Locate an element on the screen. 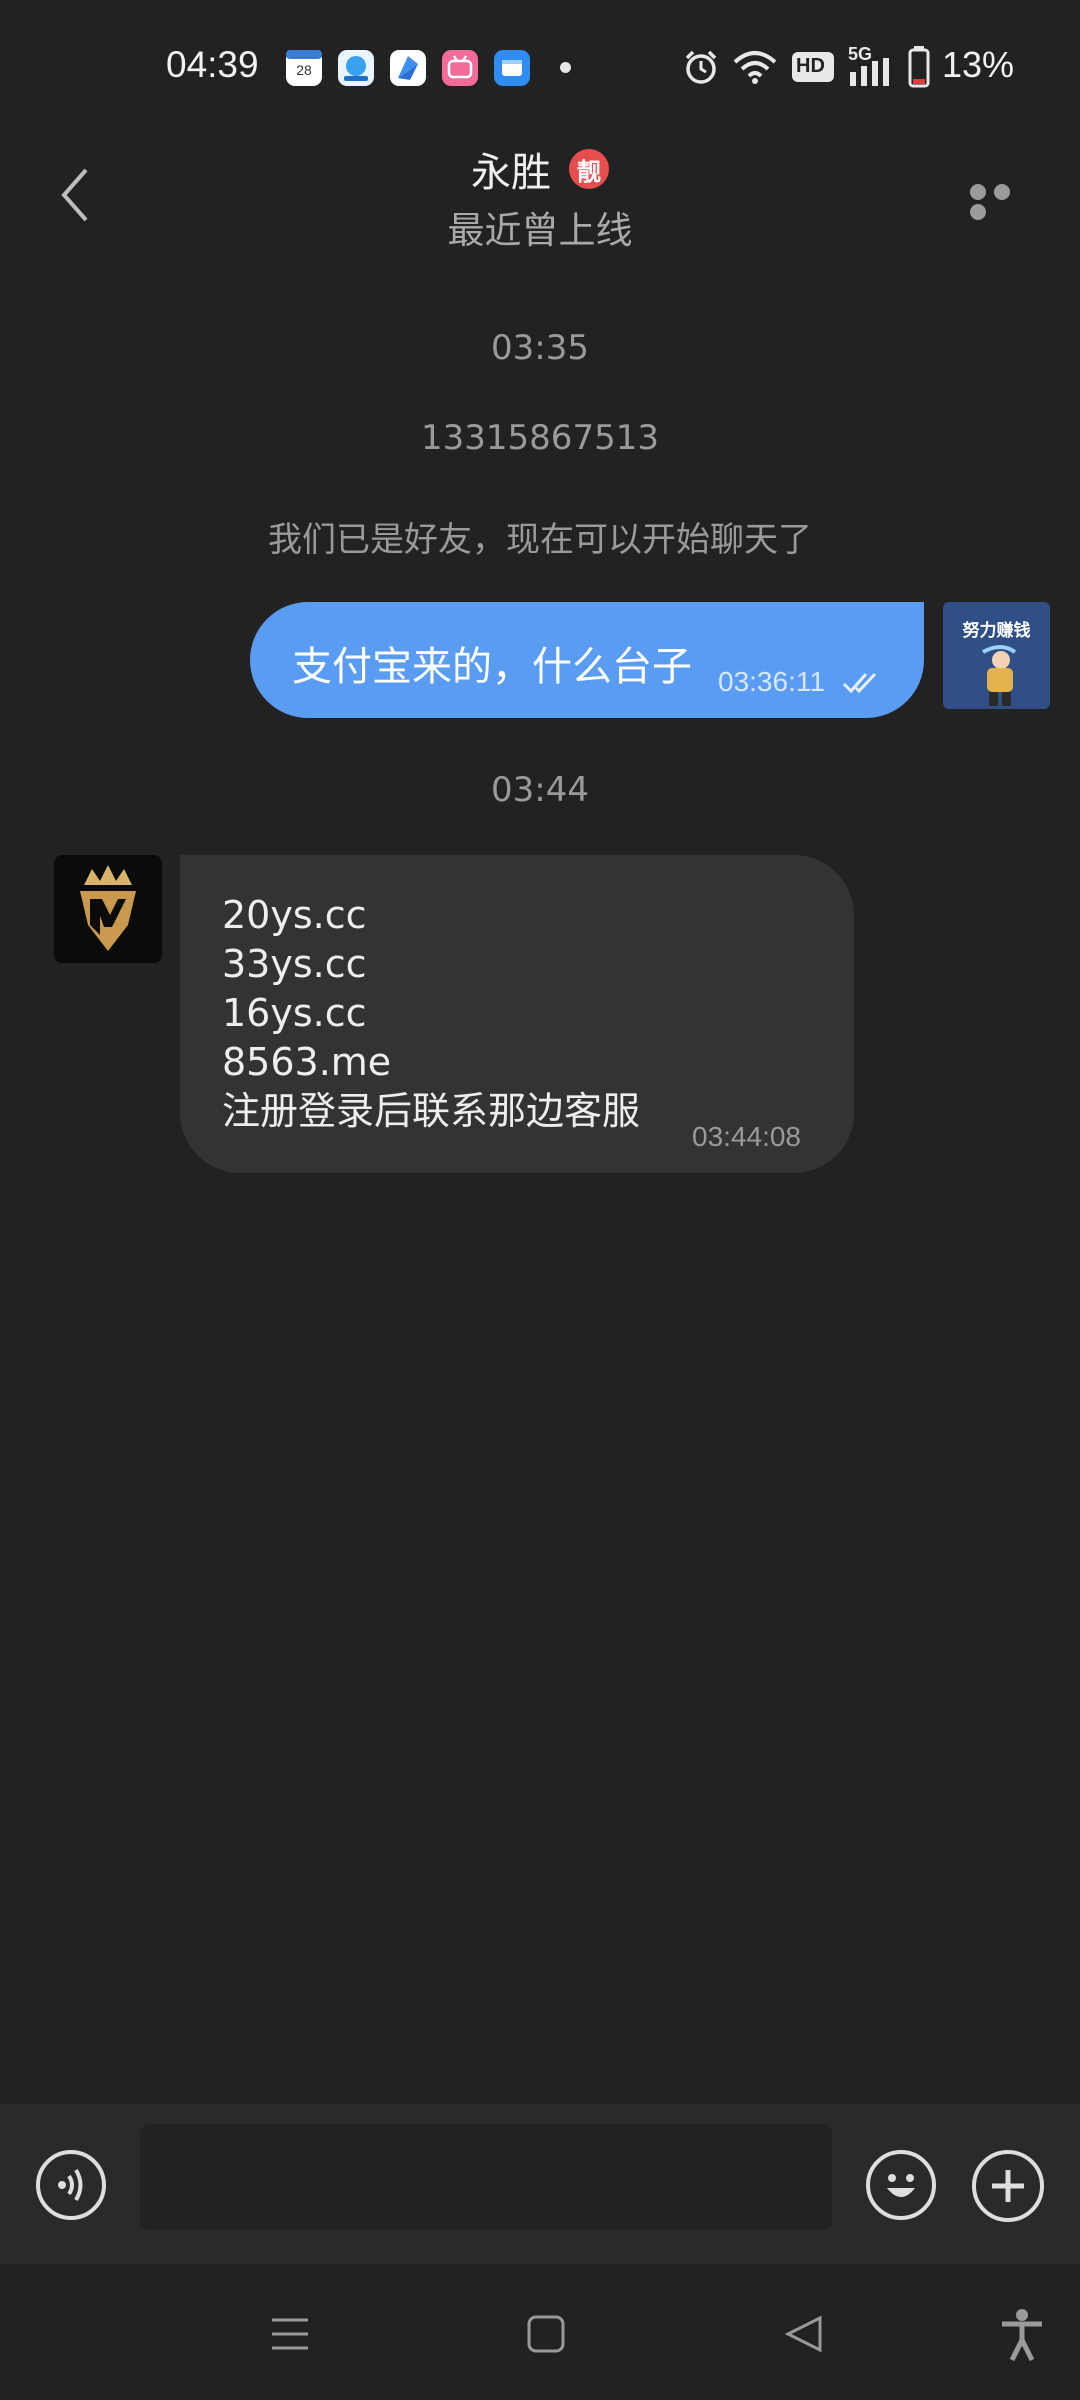  files-icon is located at coordinates (512, 68).